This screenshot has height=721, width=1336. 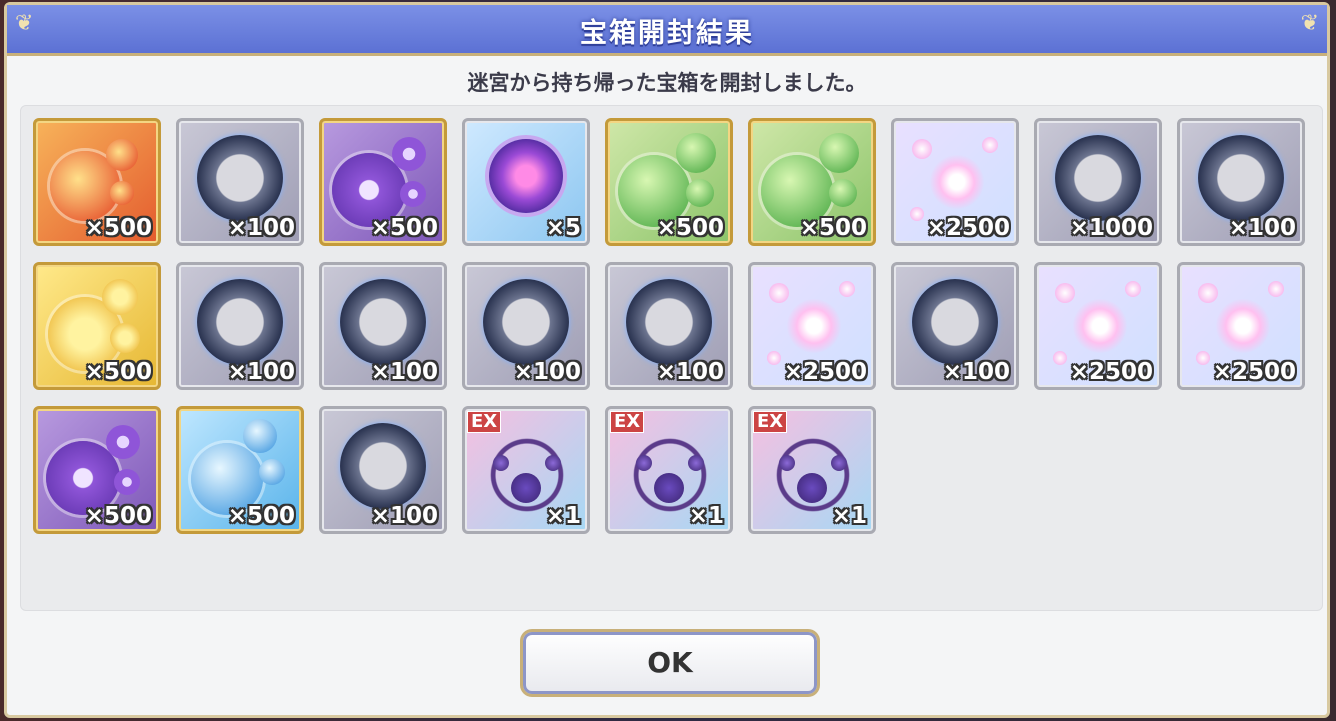 I want to click on item-quantity: ×1000, so click(x=1111, y=228).